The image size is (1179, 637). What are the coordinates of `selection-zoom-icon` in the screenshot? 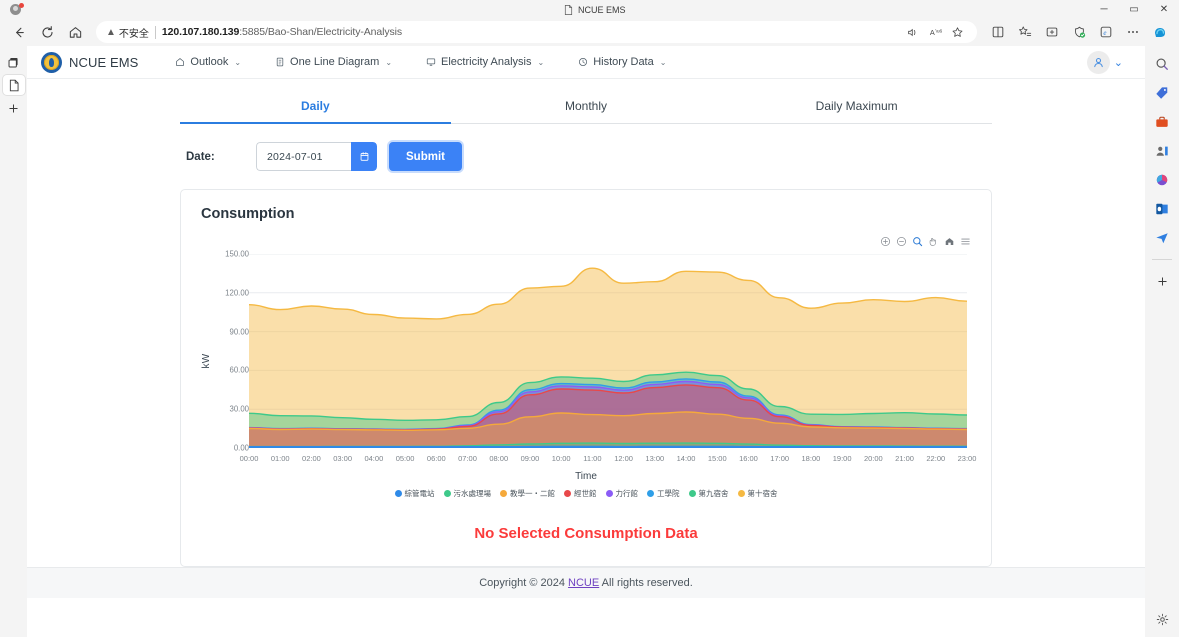 It's located at (917, 241).